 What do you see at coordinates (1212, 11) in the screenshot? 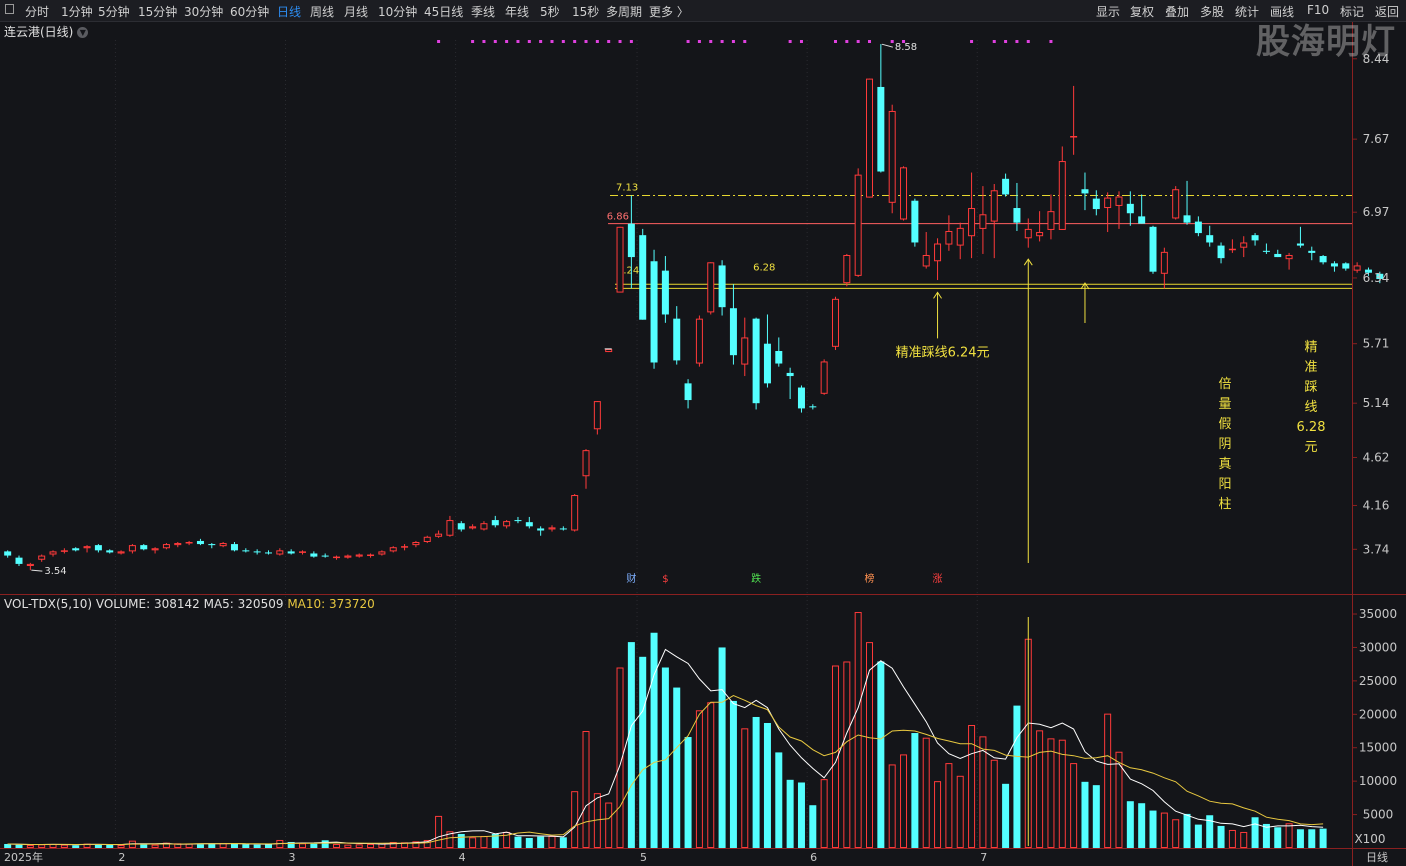
I see `multi-stock-button: 多股` at bounding box center [1212, 11].